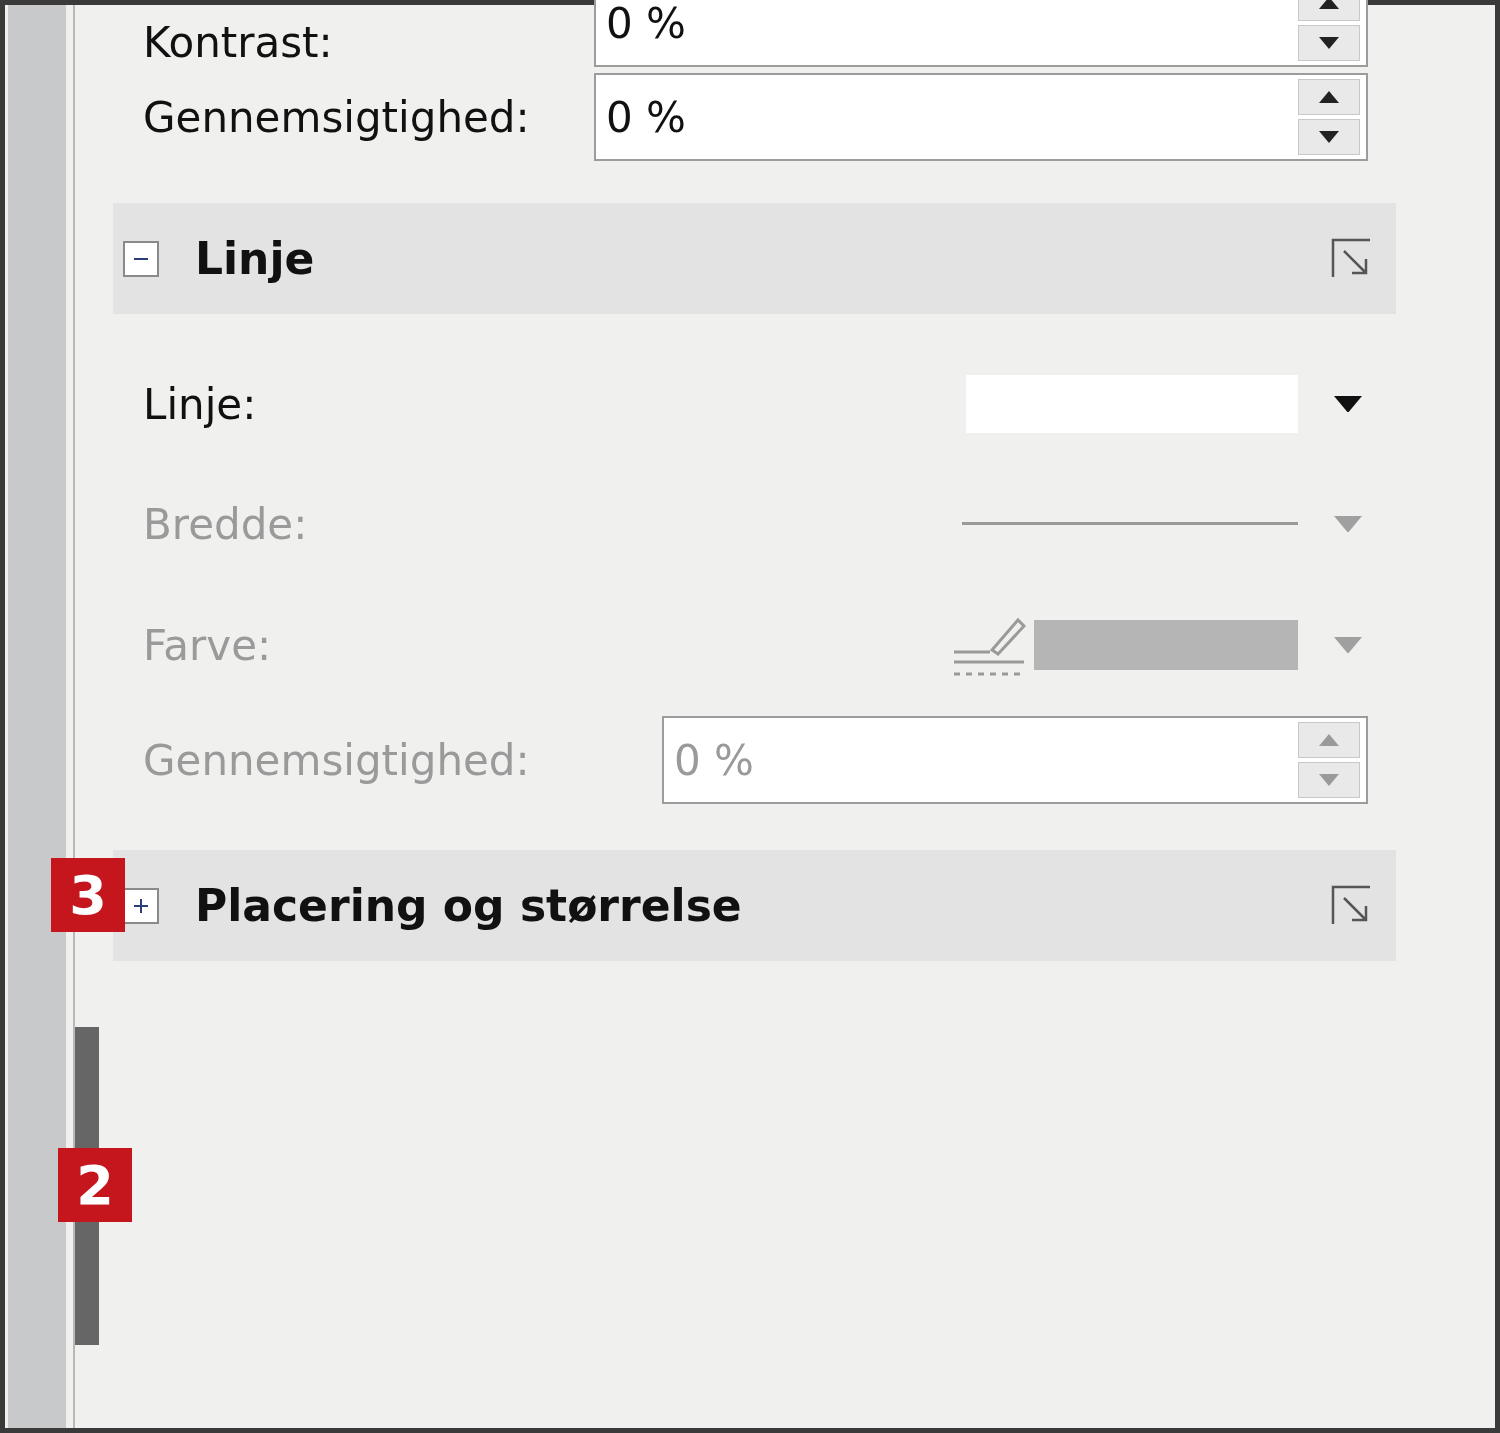 This screenshot has width=1500, height=1433. Describe the element at coordinates (238, 42) in the screenshot. I see `field-label: Kontrast:` at that location.